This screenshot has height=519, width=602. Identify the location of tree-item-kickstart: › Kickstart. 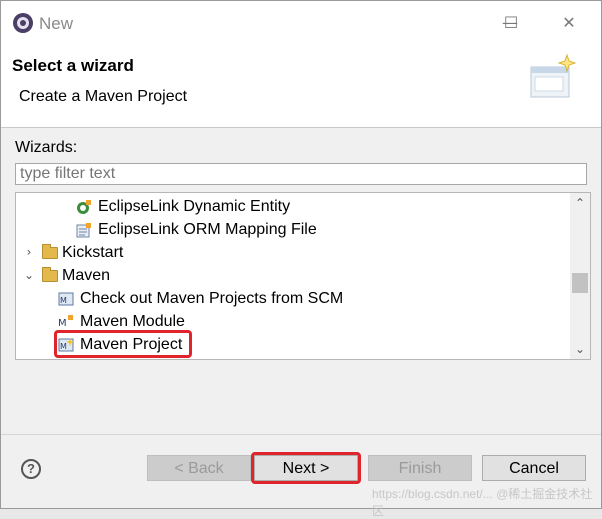
(280, 252).